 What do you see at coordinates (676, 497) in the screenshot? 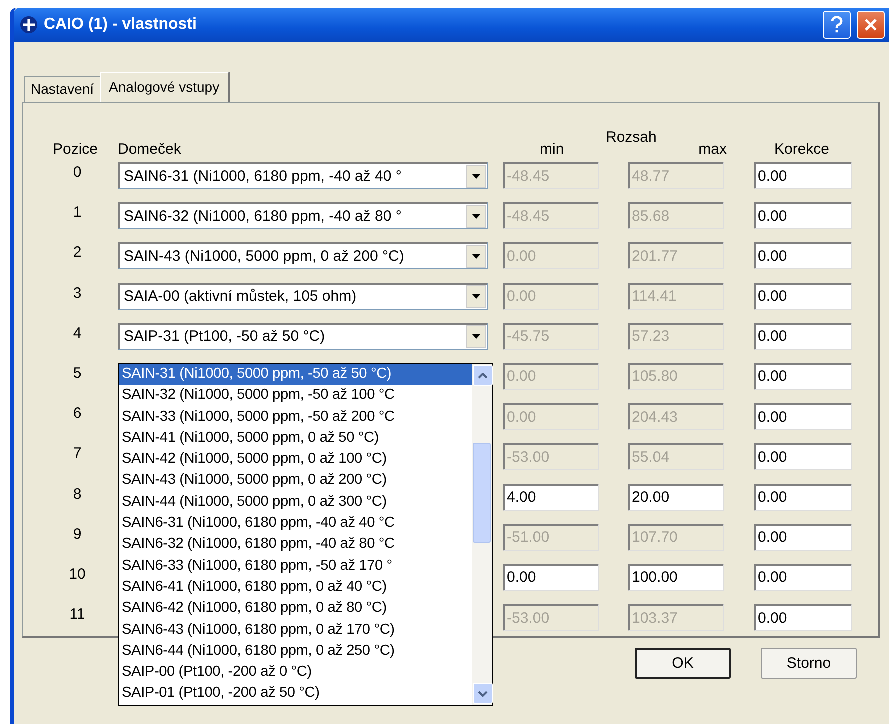
I see `max-field: 20.00` at bounding box center [676, 497].